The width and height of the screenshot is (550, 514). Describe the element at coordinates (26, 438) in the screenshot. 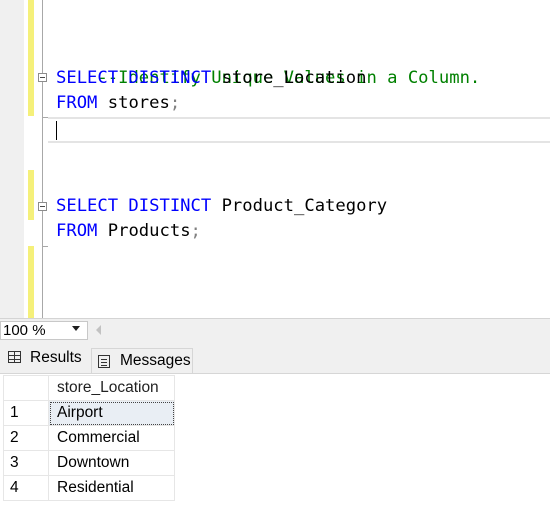

I see `row-number: 2` at that location.